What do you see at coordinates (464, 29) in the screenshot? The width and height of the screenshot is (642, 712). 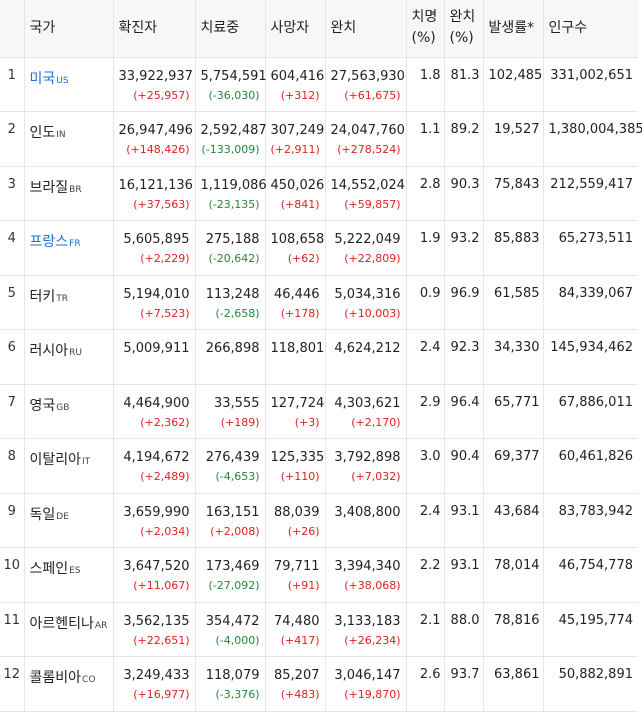 I see `header-recovery-rate: 완치 (%)` at bounding box center [464, 29].